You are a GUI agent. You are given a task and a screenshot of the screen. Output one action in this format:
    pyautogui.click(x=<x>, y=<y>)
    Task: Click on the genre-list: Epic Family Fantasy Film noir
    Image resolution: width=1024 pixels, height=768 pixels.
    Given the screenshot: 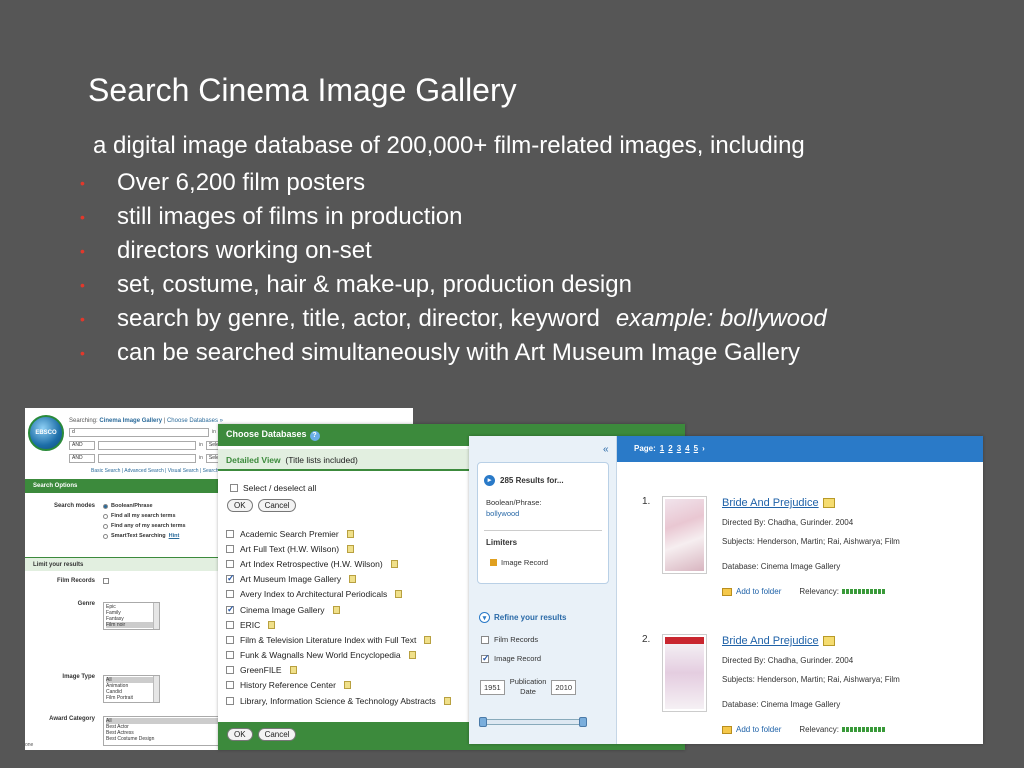 What is the action you would take?
    pyautogui.click(x=131, y=616)
    